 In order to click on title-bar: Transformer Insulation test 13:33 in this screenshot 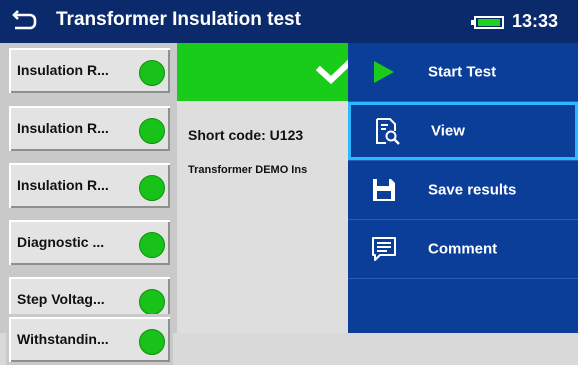, I will do `click(289, 21)`.